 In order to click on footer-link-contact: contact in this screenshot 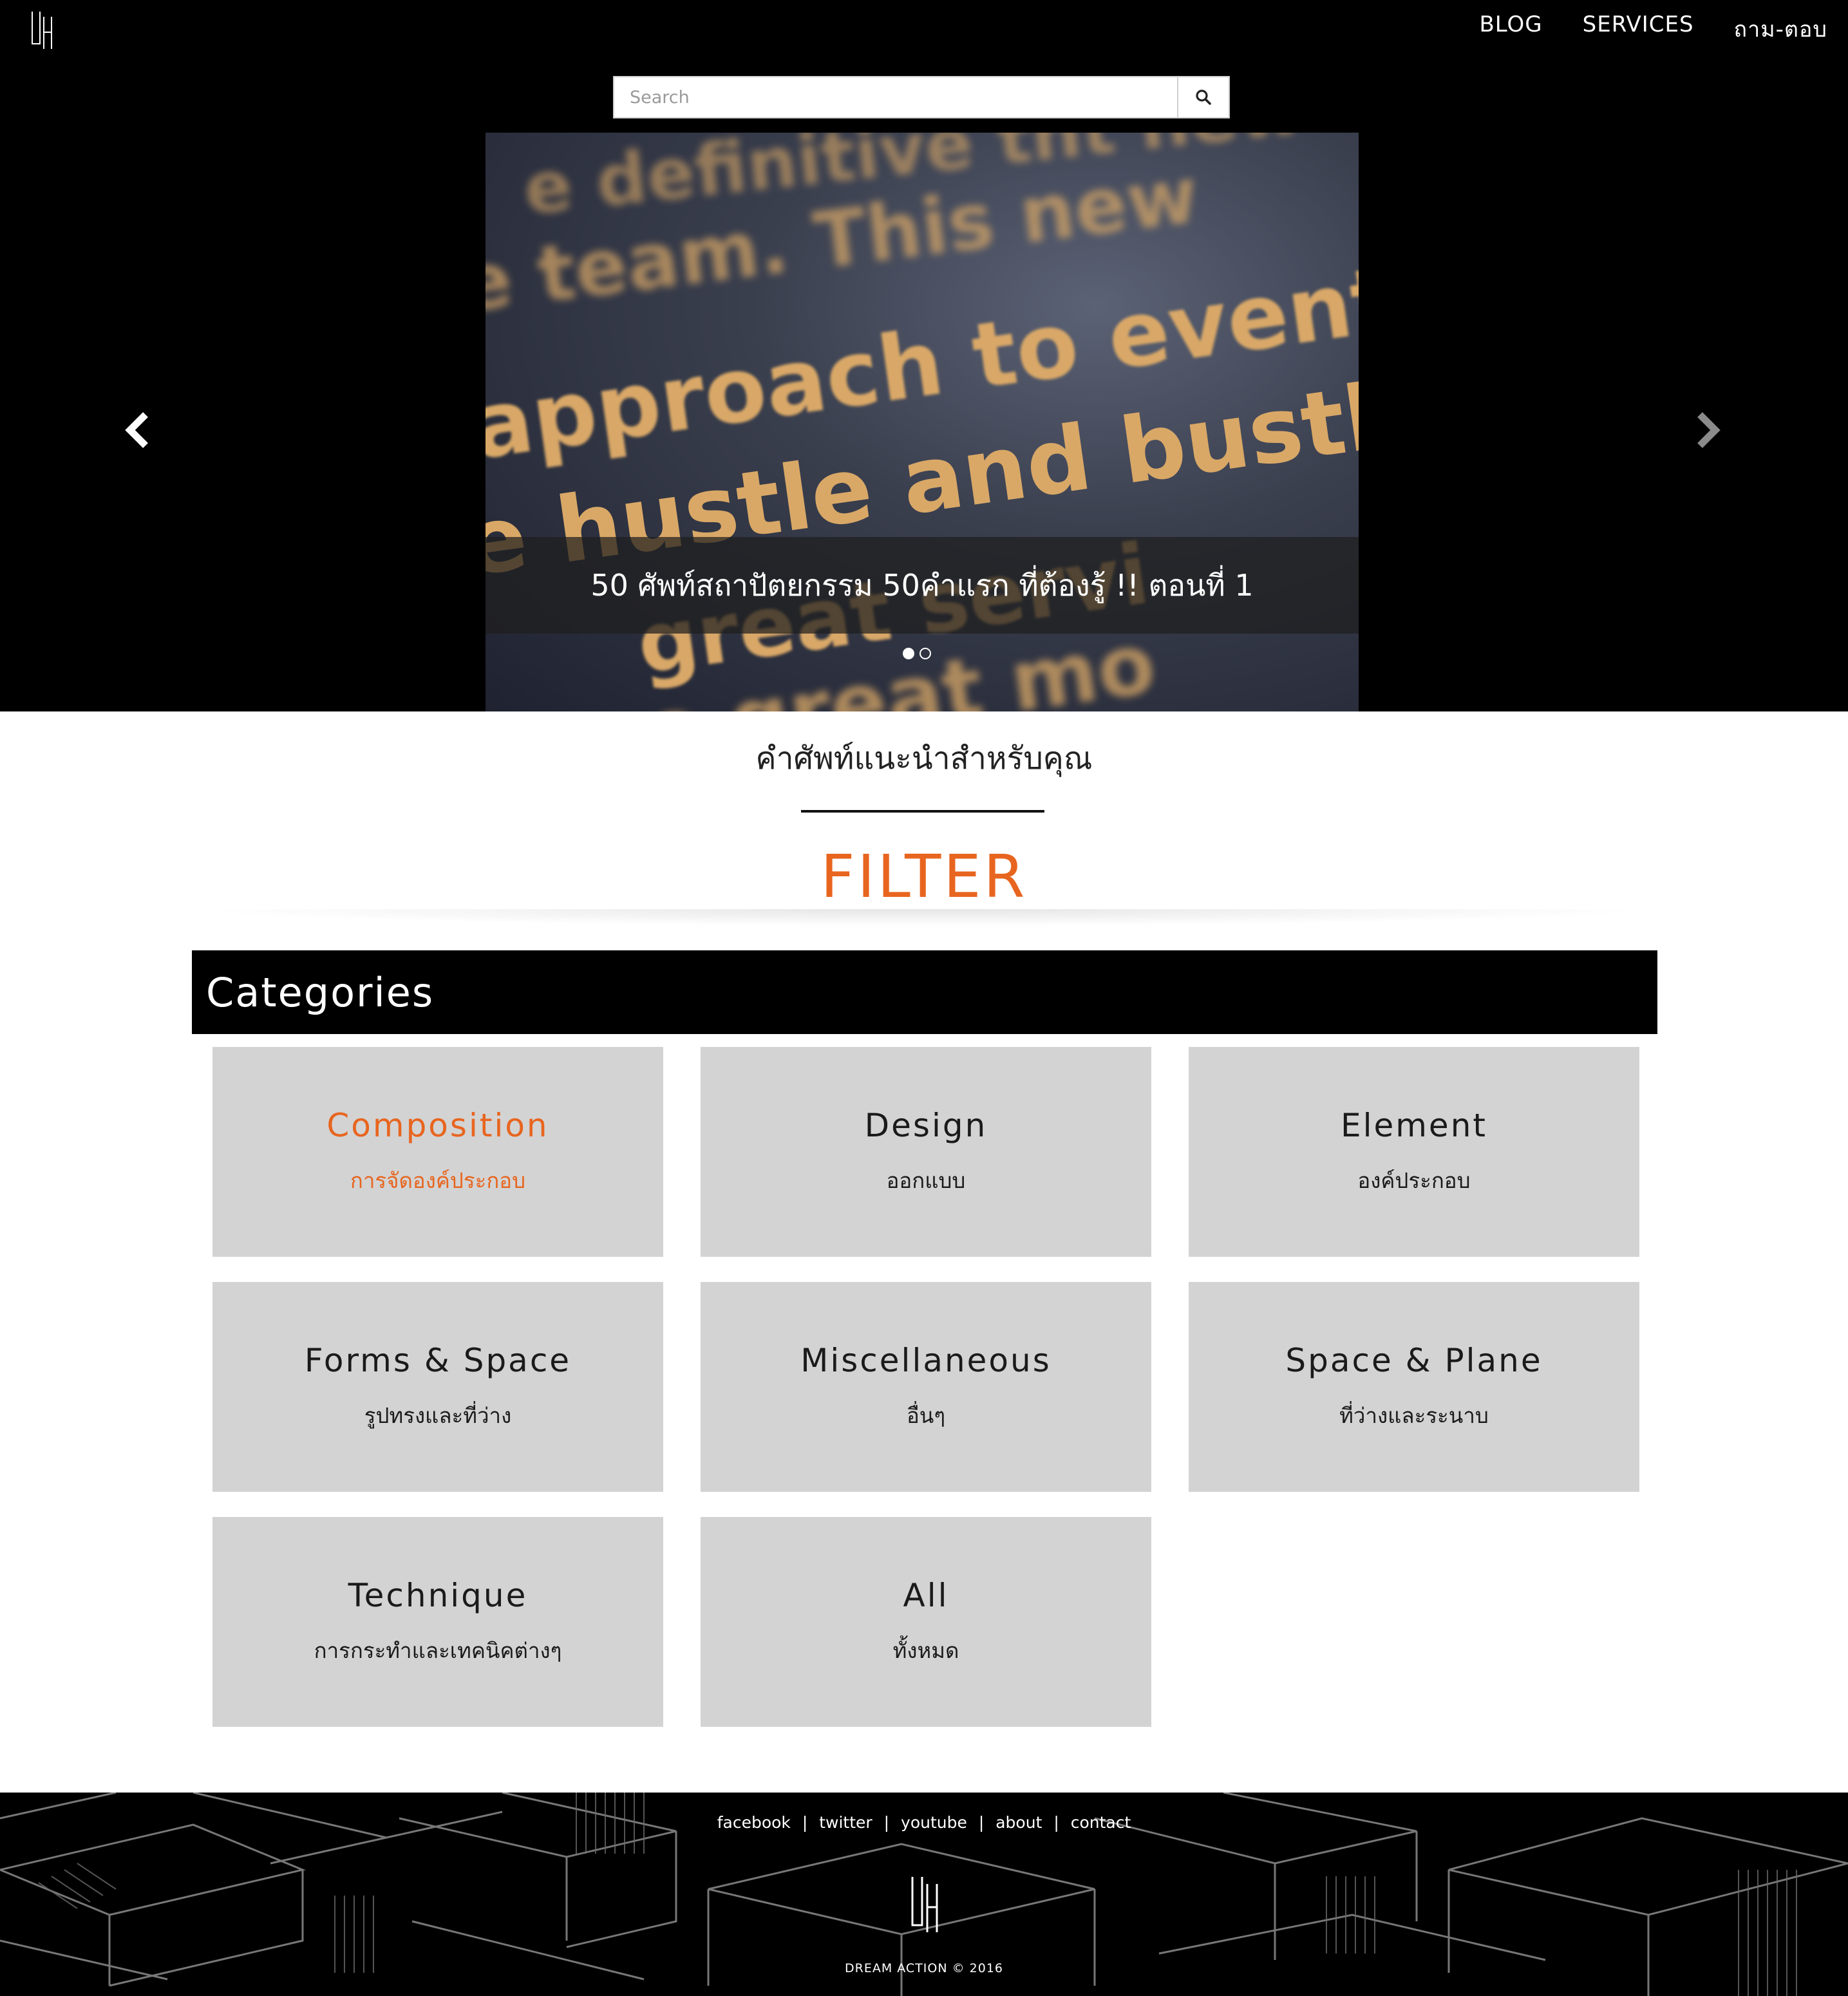, I will do `click(1101, 1823)`.